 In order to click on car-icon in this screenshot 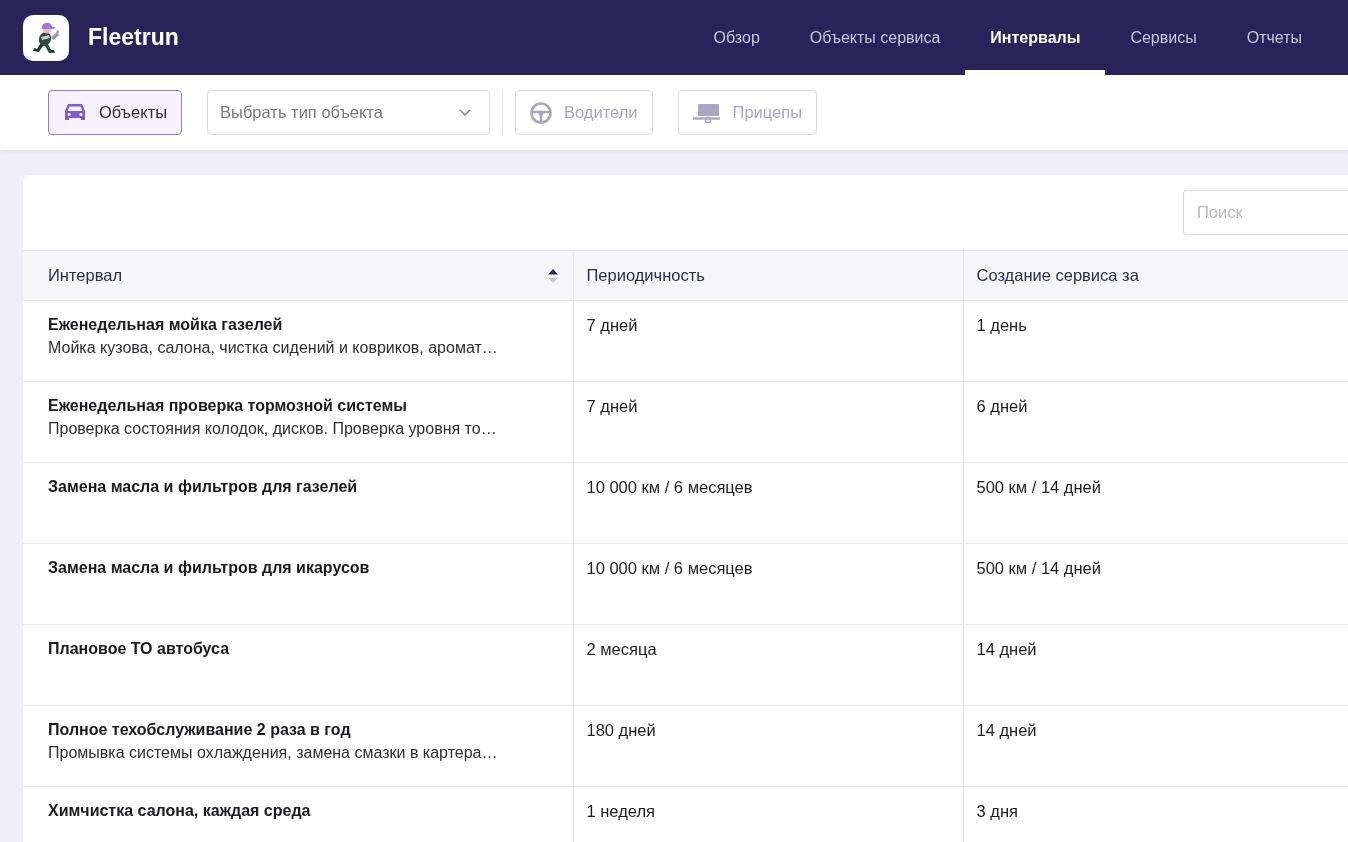, I will do `click(75, 112)`.